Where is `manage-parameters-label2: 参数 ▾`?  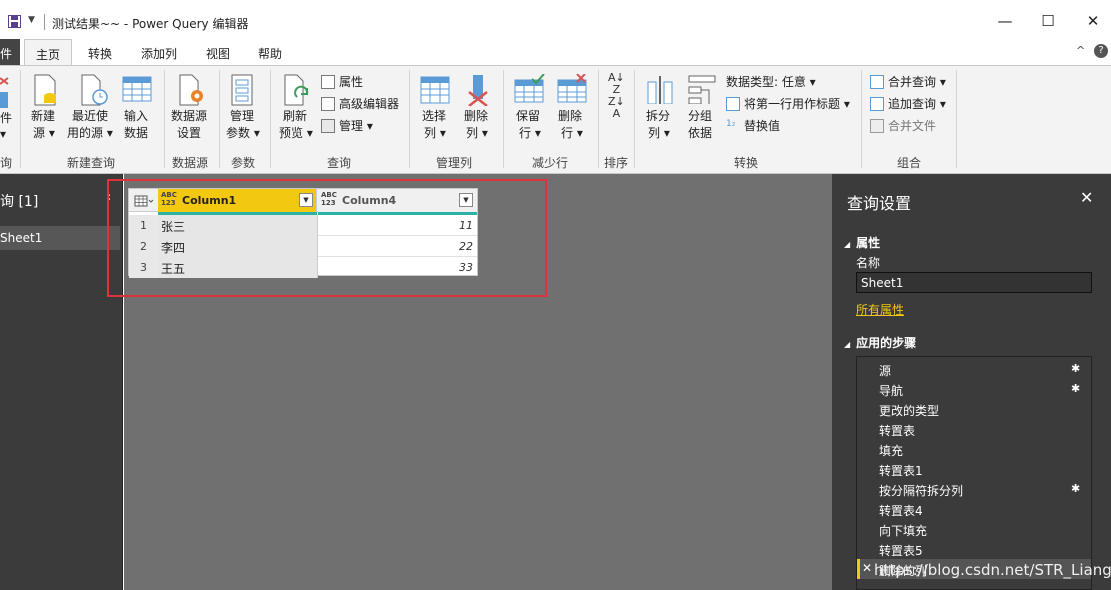
manage-parameters-label2: 参数 ▾ is located at coordinates (243, 133).